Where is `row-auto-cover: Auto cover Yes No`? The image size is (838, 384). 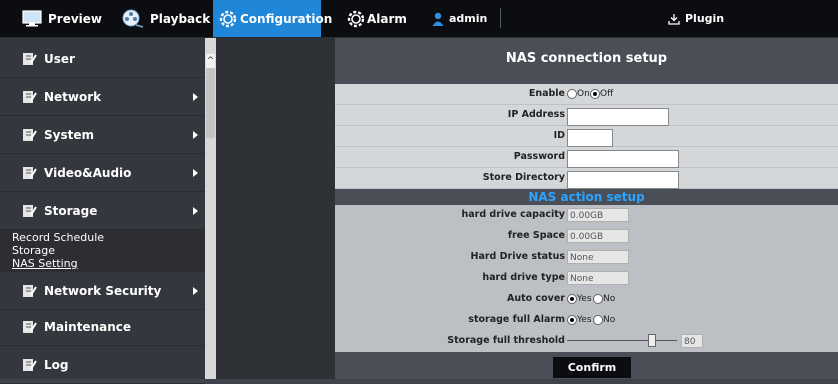 row-auto-cover: Auto cover Yes No is located at coordinates (586, 299).